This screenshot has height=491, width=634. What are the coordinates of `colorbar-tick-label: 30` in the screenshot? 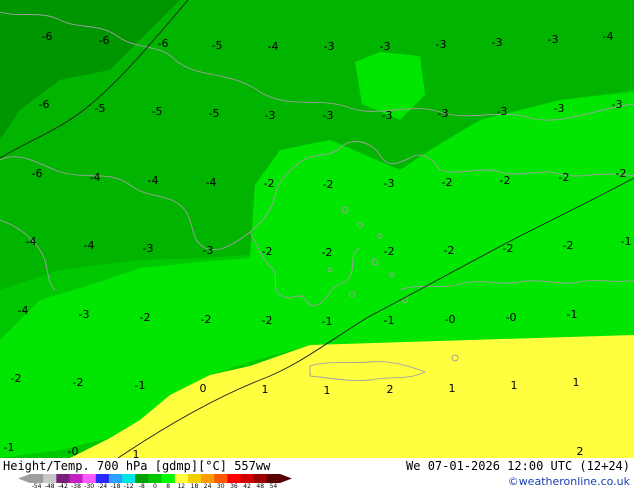 It's located at (220, 486).